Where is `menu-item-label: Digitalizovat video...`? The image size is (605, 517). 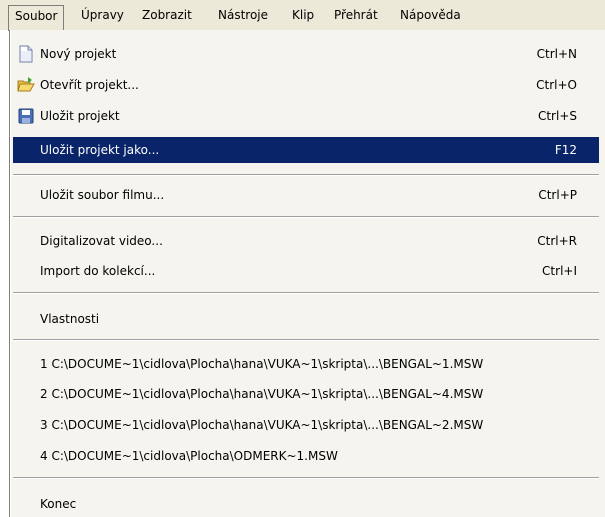
menu-item-label: Digitalizovat video... is located at coordinates (101, 241).